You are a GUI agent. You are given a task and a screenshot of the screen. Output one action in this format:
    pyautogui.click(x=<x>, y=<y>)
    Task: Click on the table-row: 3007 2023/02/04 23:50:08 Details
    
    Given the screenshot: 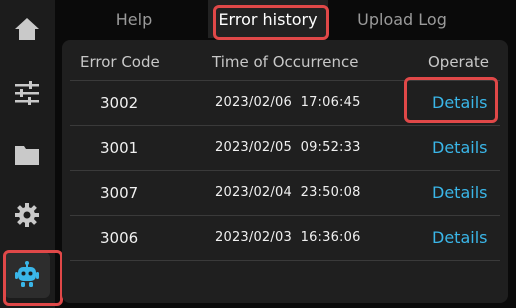 What is the action you would take?
    pyautogui.click(x=285, y=193)
    